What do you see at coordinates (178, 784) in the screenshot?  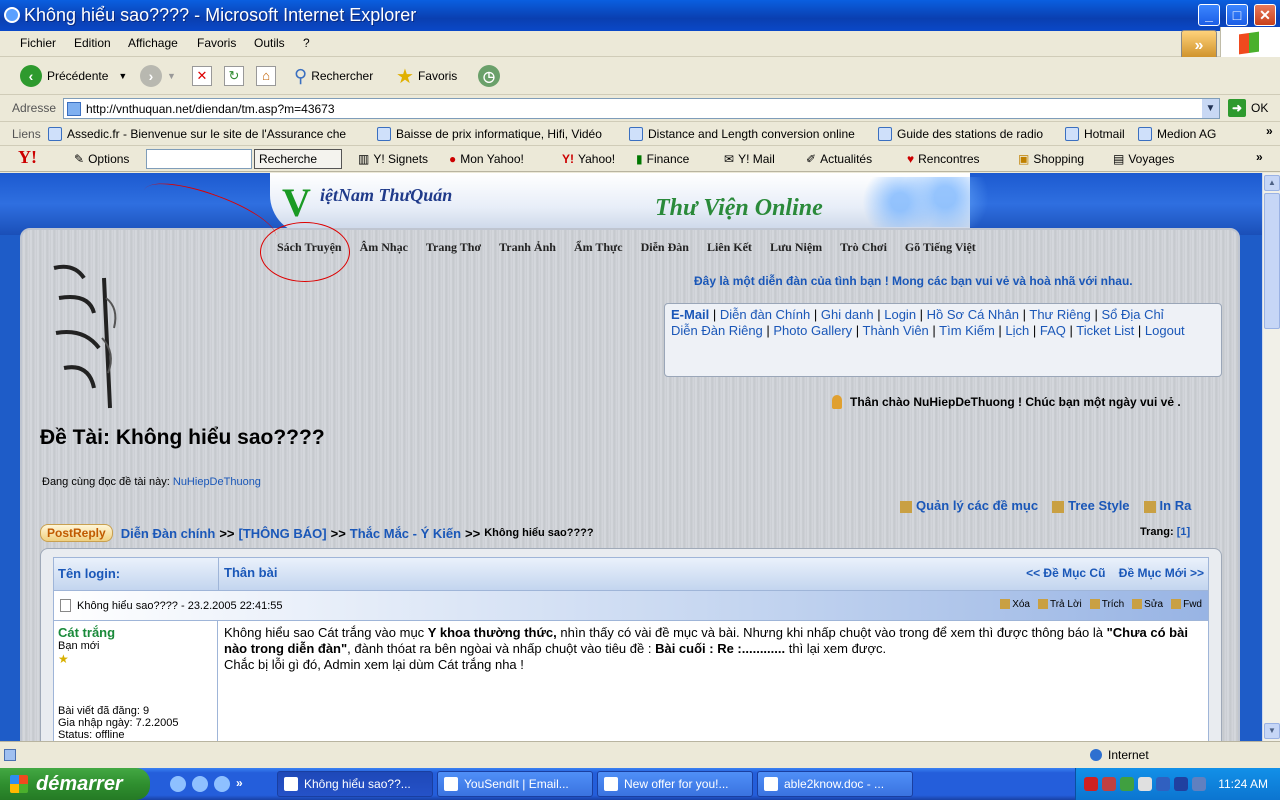 I see `ie-quicklaunch-icon` at bounding box center [178, 784].